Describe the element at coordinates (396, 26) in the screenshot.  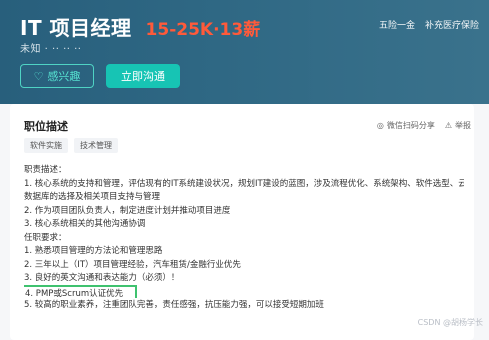
I see `benefit-tag: 五险一金` at that location.